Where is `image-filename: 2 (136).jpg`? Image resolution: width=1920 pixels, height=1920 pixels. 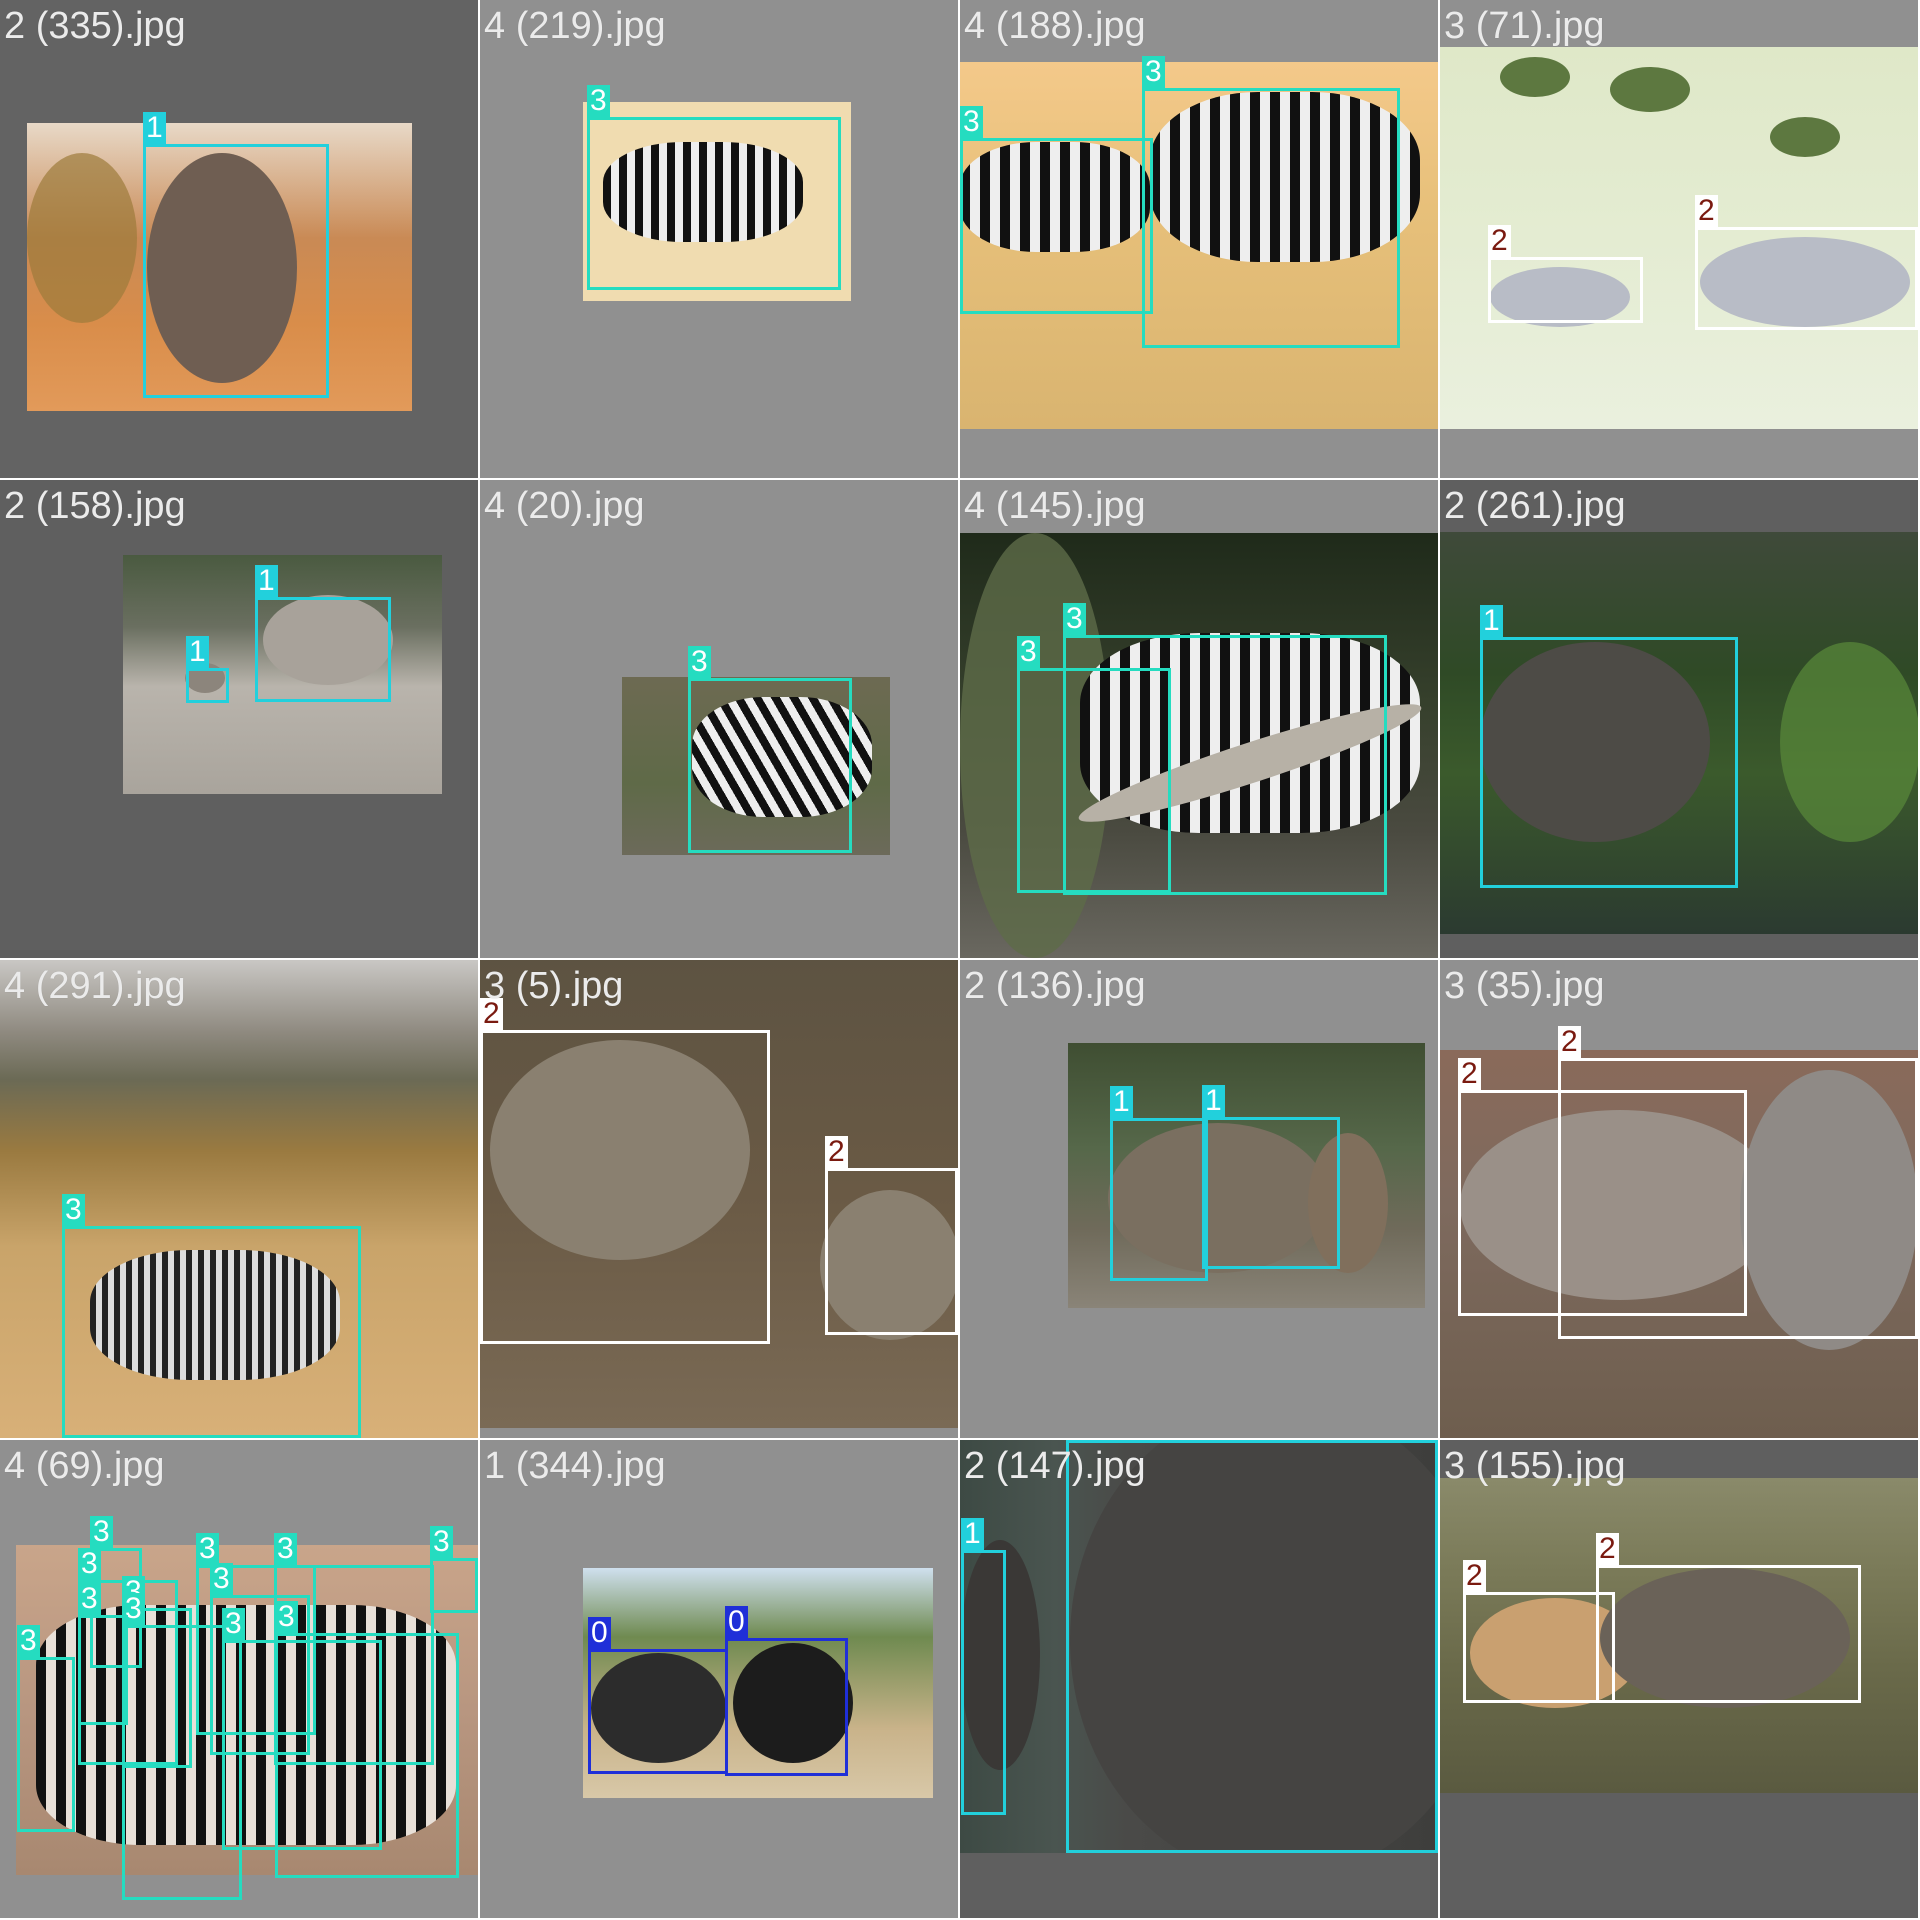
image-filename: 2 (136).jpg is located at coordinates (1055, 986).